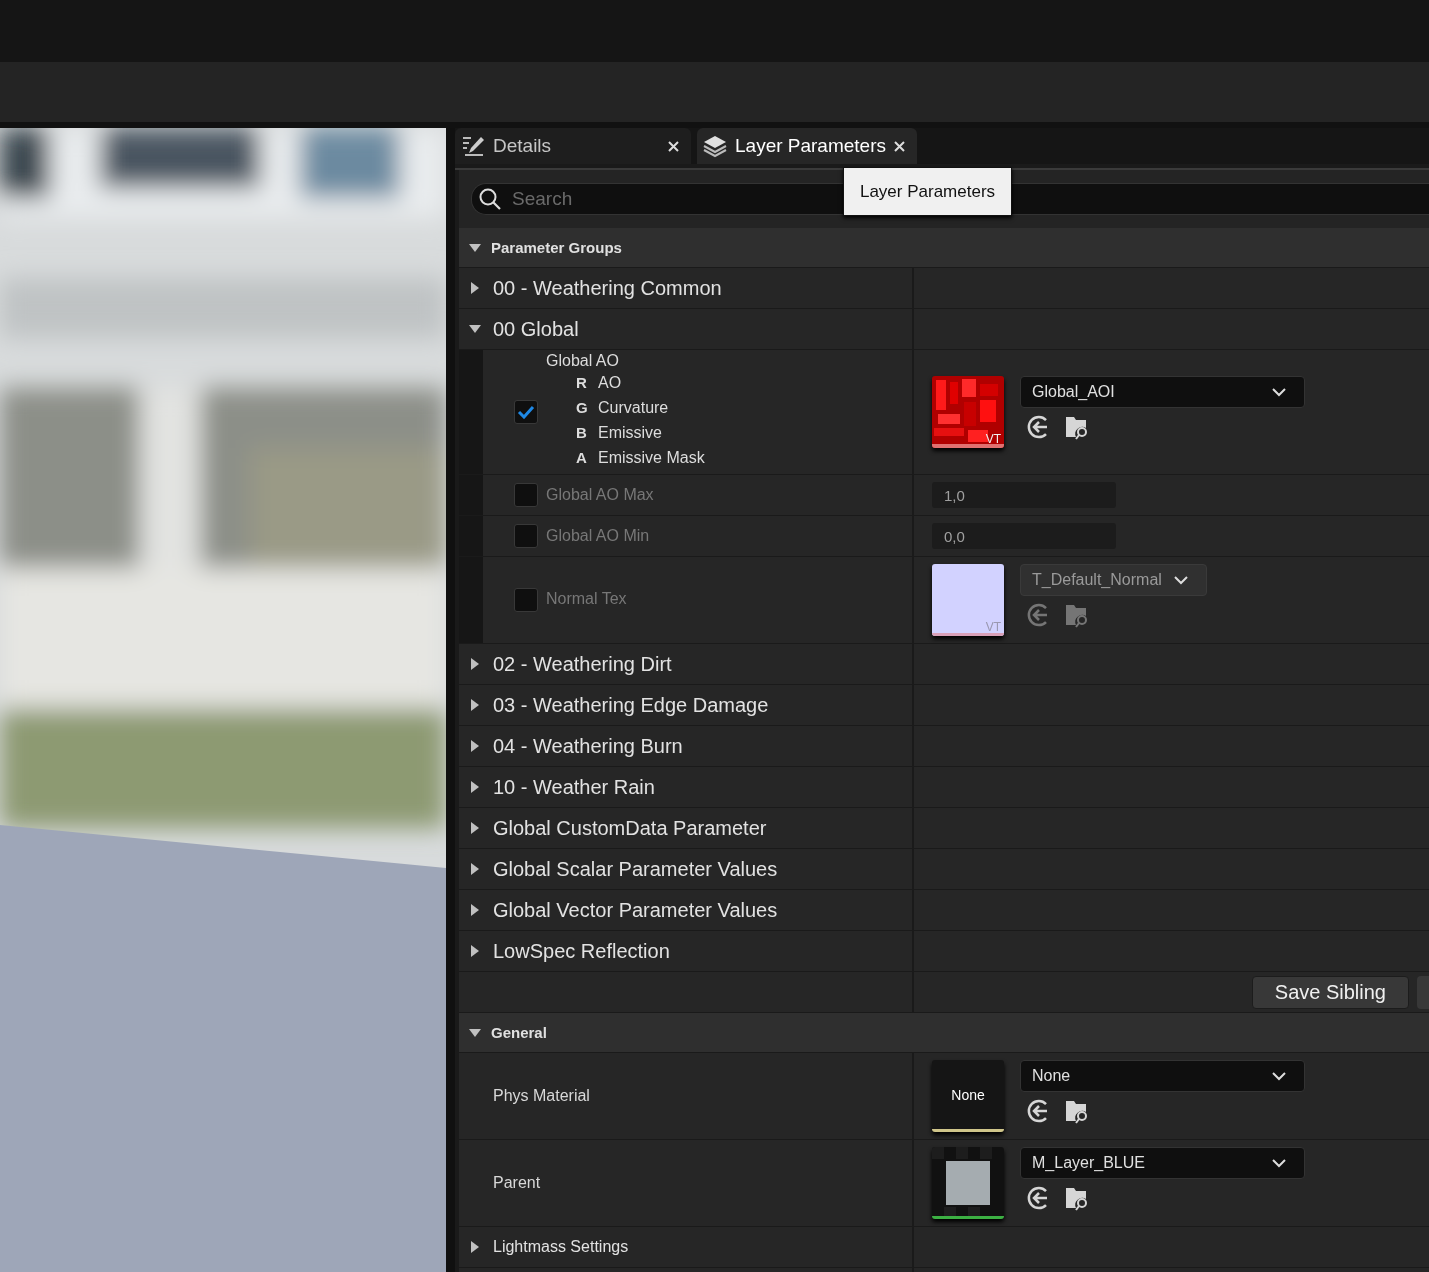 The width and height of the screenshot is (1429, 1272). Describe the element at coordinates (968, 1096) in the screenshot. I see `empty-thumbnail: None` at that location.